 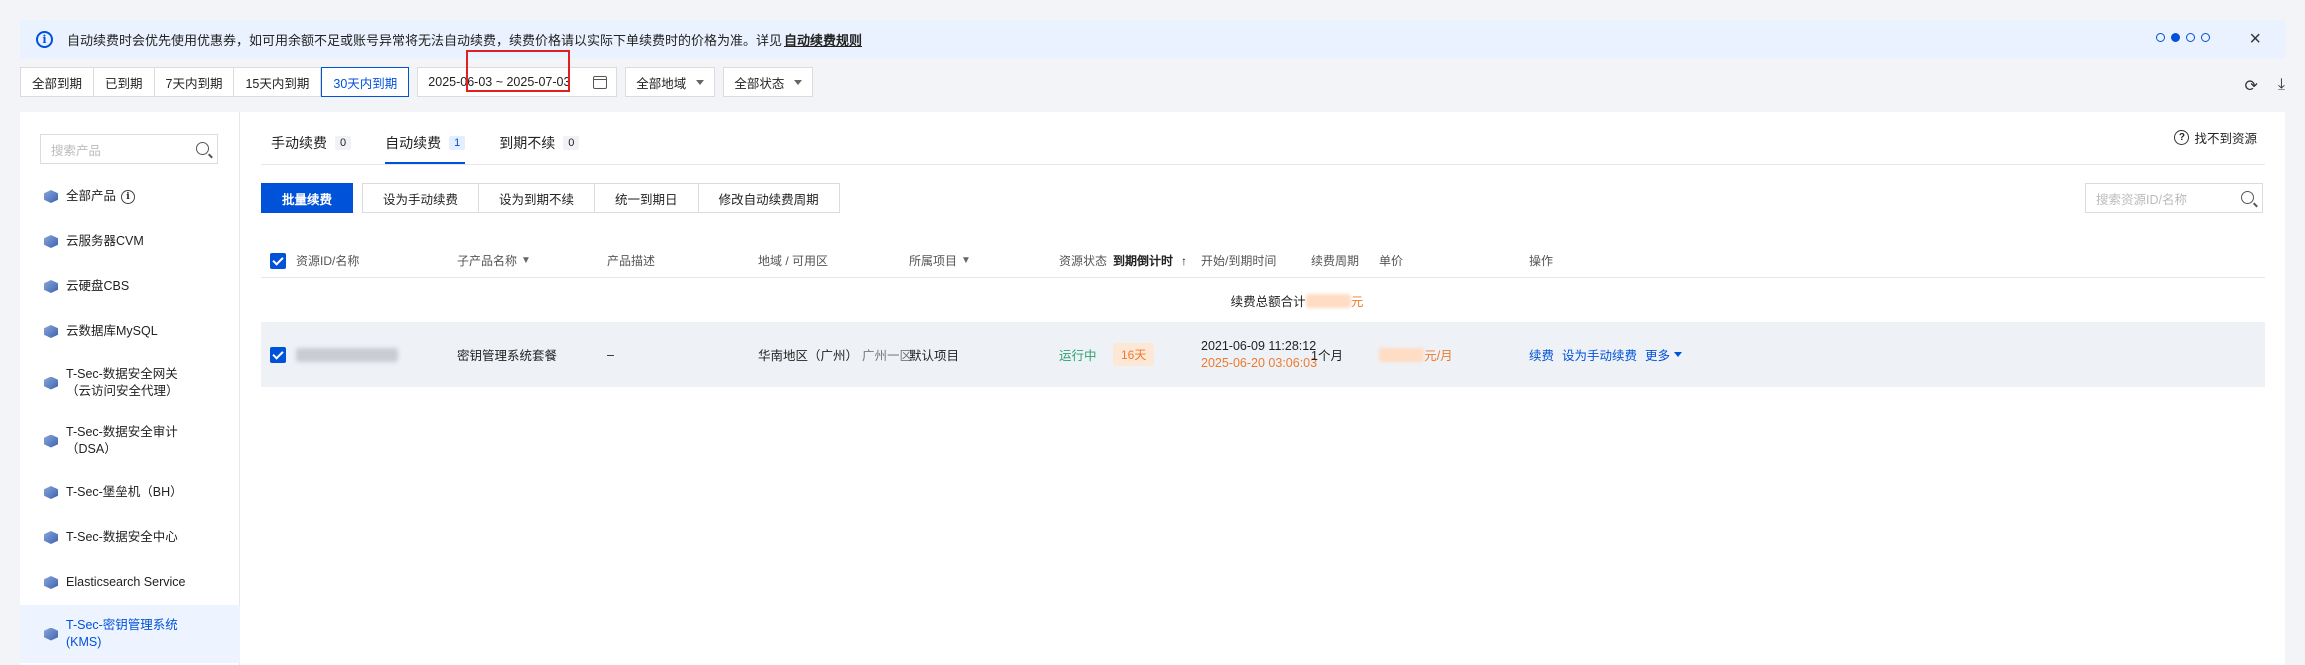 What do you see at coordinates (278, 260) in the screenshot?
I see `select-all-checkbox` at bounding box center [278, 260].